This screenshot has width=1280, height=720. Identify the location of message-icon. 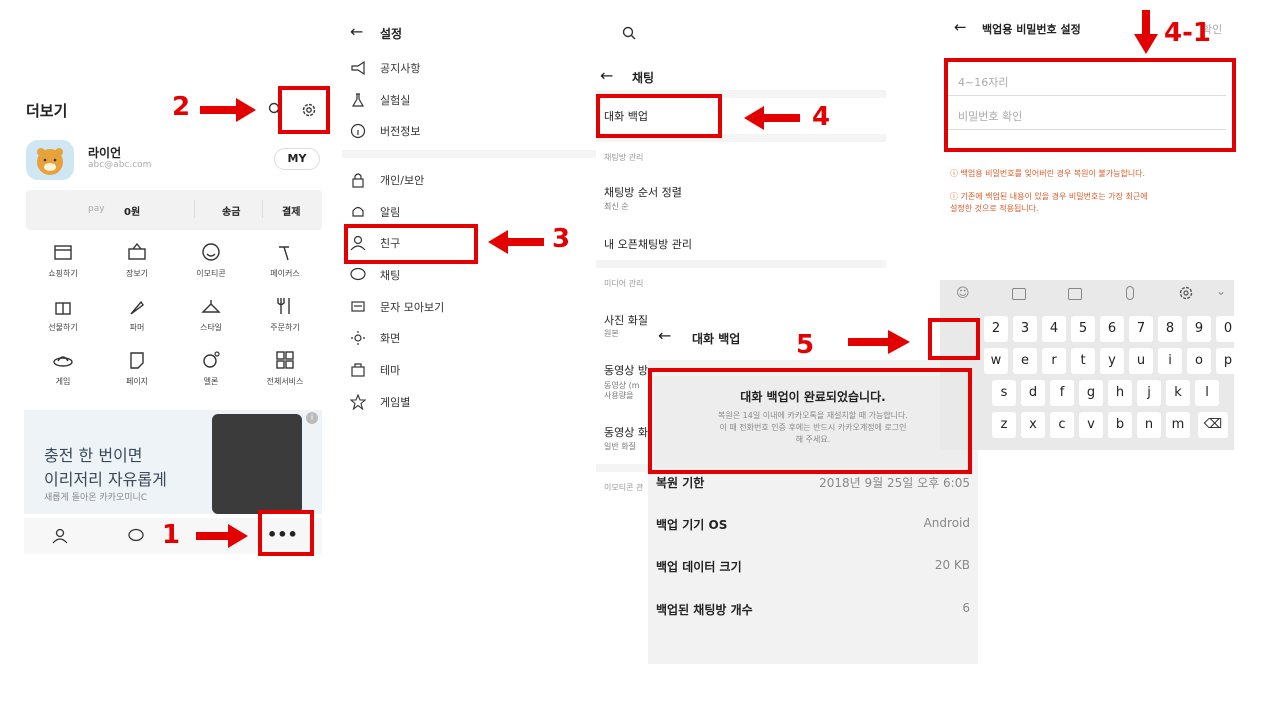
(358, 307).